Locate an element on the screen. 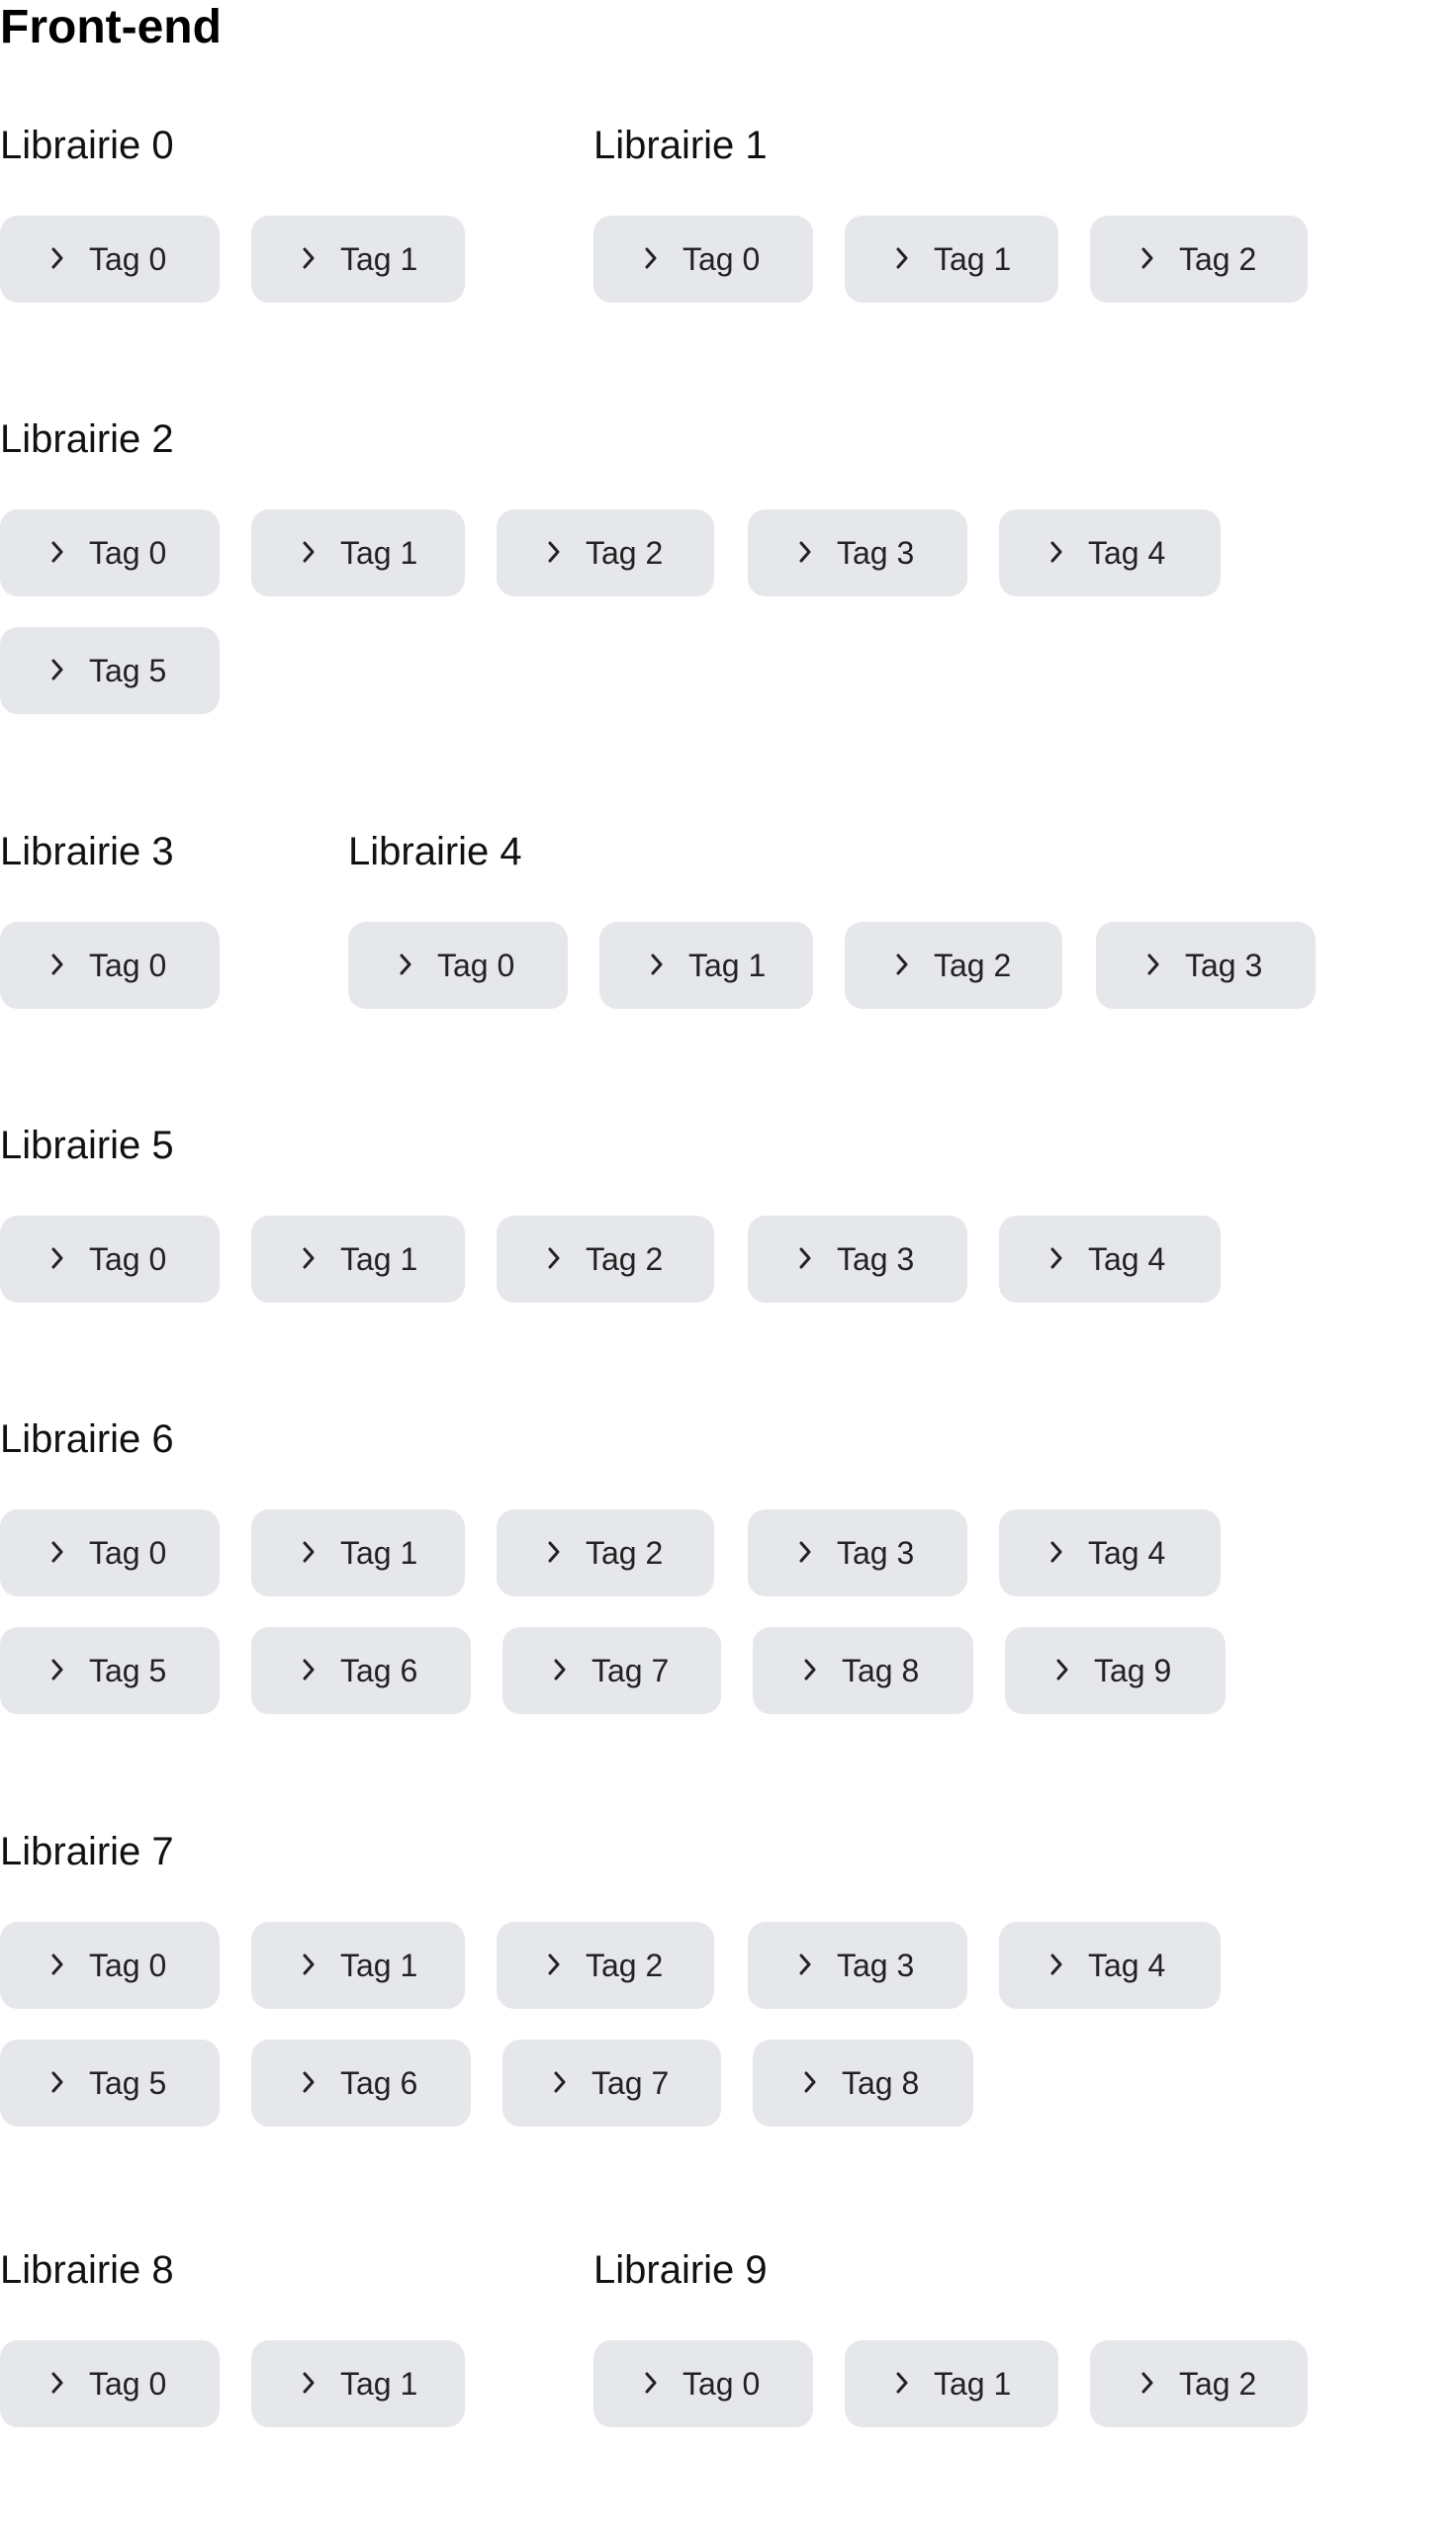  library-title: Librairie 6 is located at coordinates (87, 1439).